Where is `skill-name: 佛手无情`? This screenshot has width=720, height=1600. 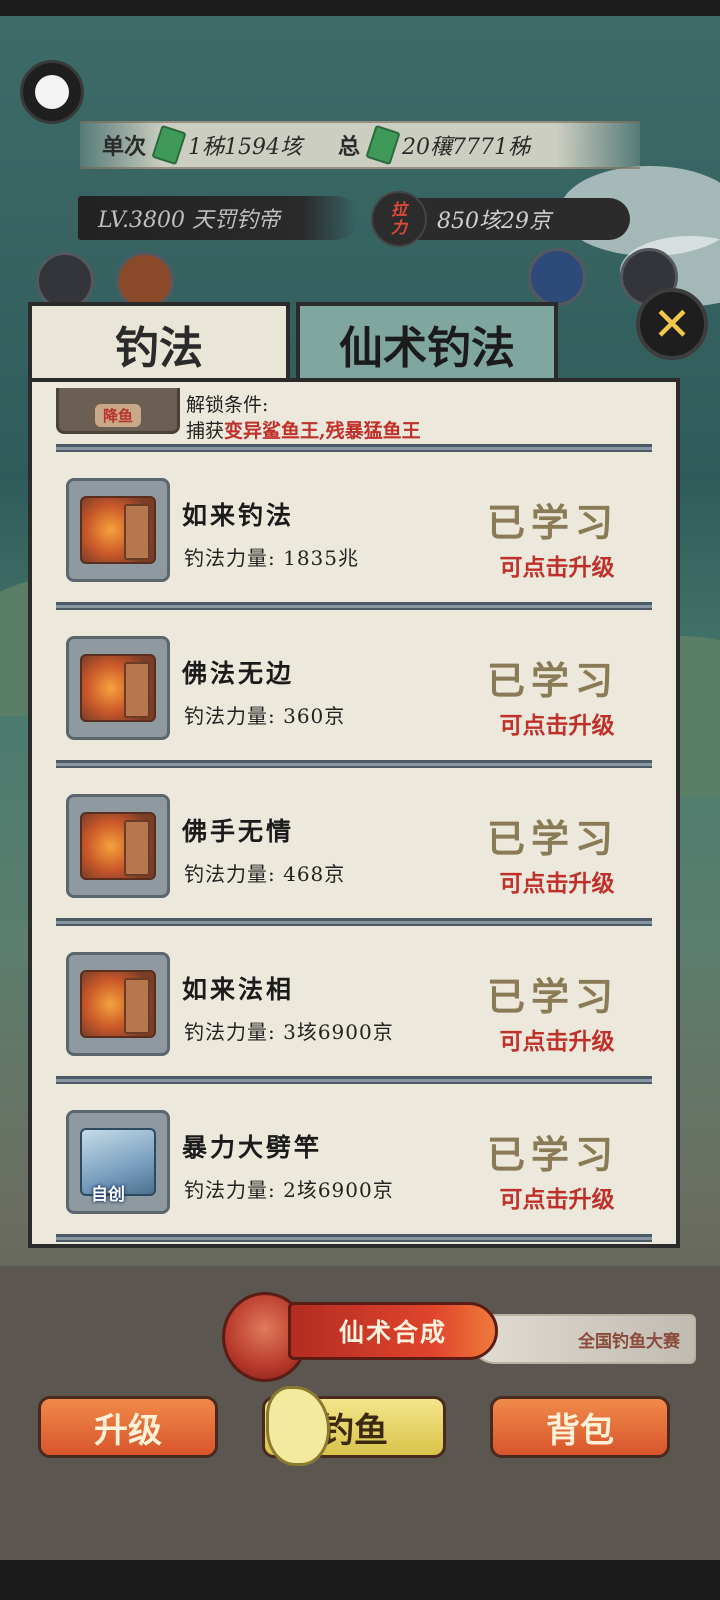
skill-name: 佛手无情 is located at coordinates (238, 831).